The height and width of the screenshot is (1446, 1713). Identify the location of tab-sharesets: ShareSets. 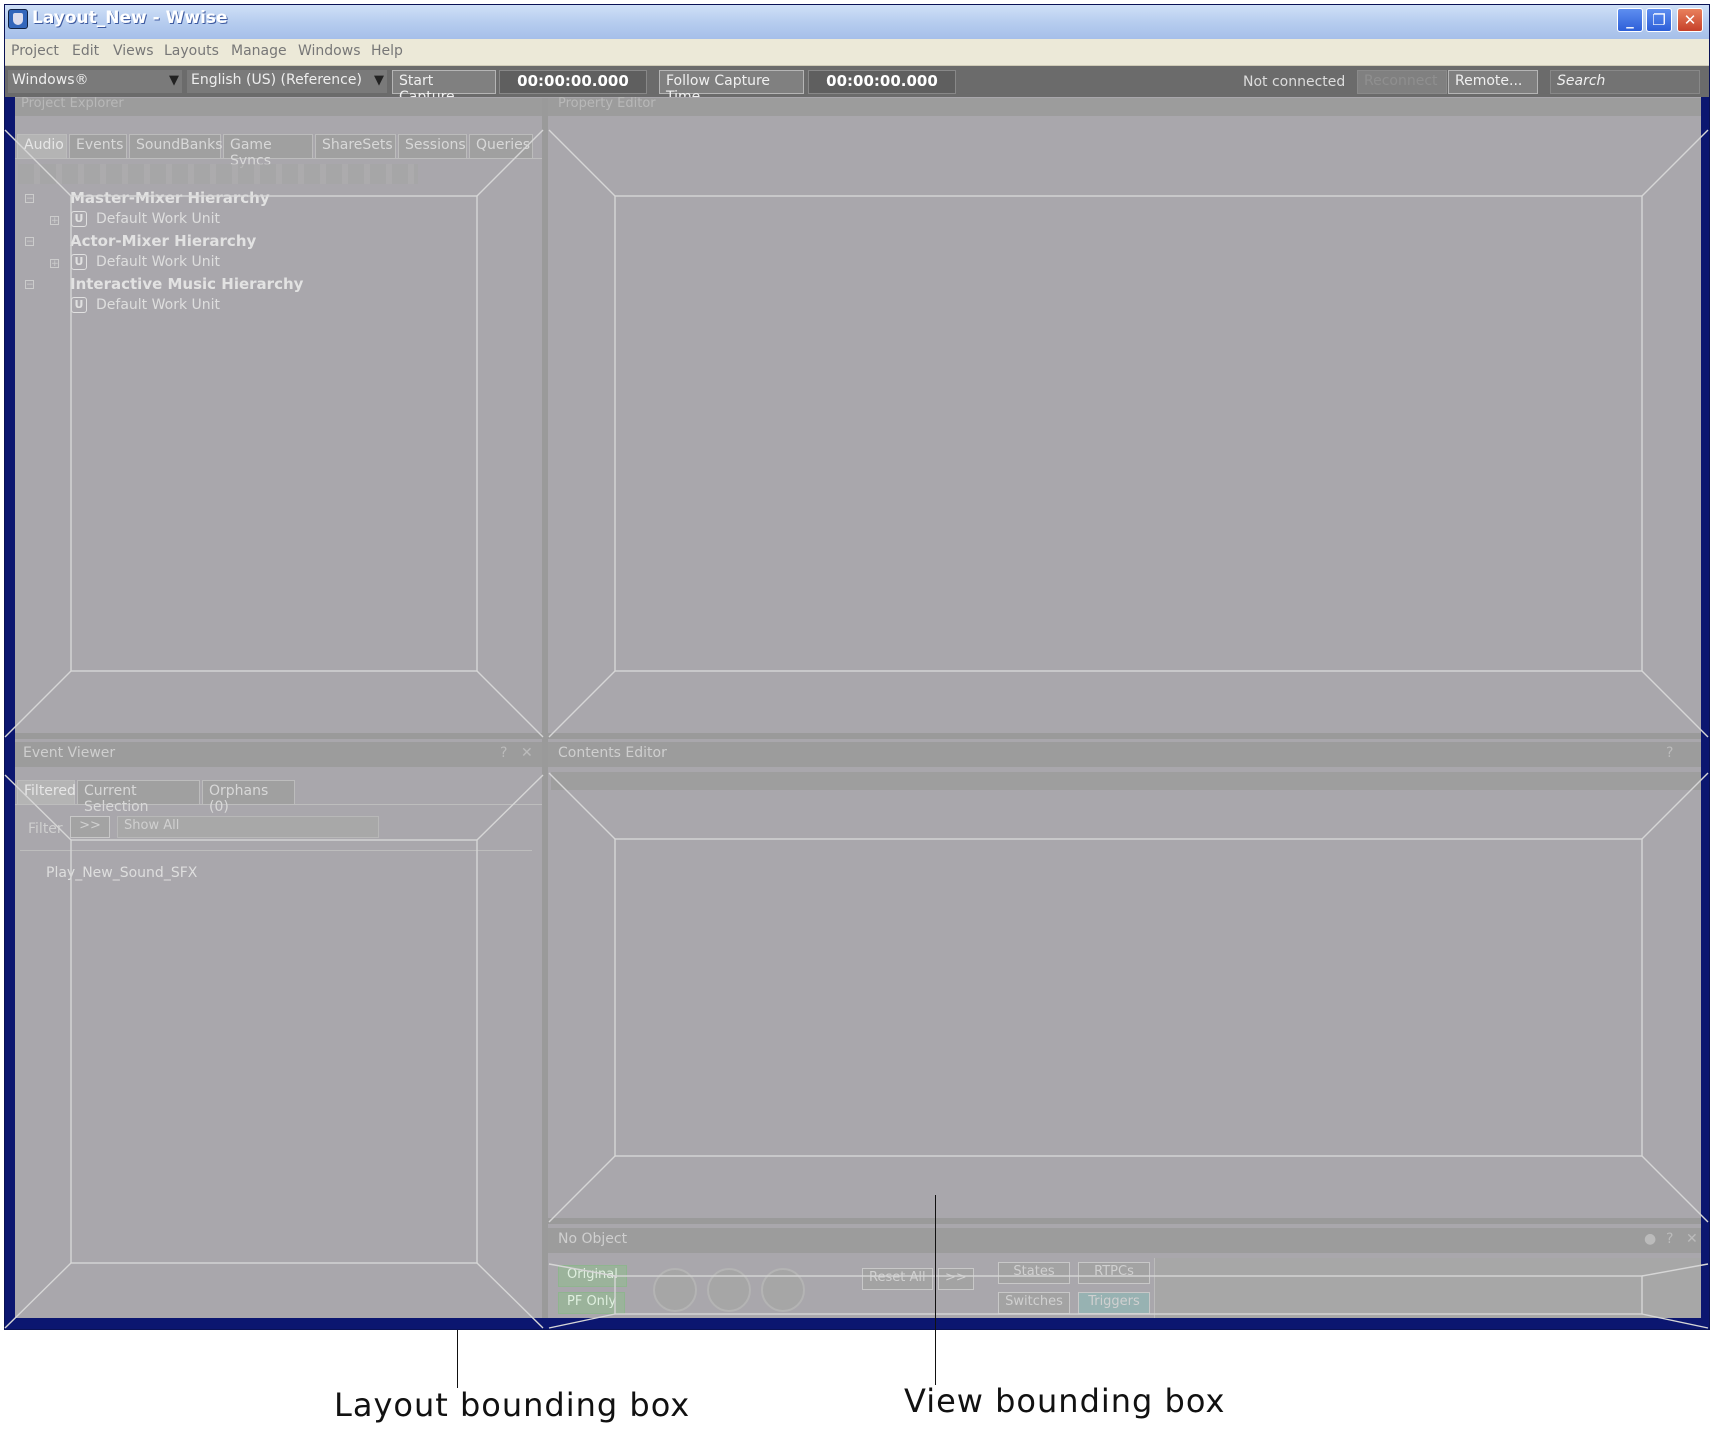
(355, 146).